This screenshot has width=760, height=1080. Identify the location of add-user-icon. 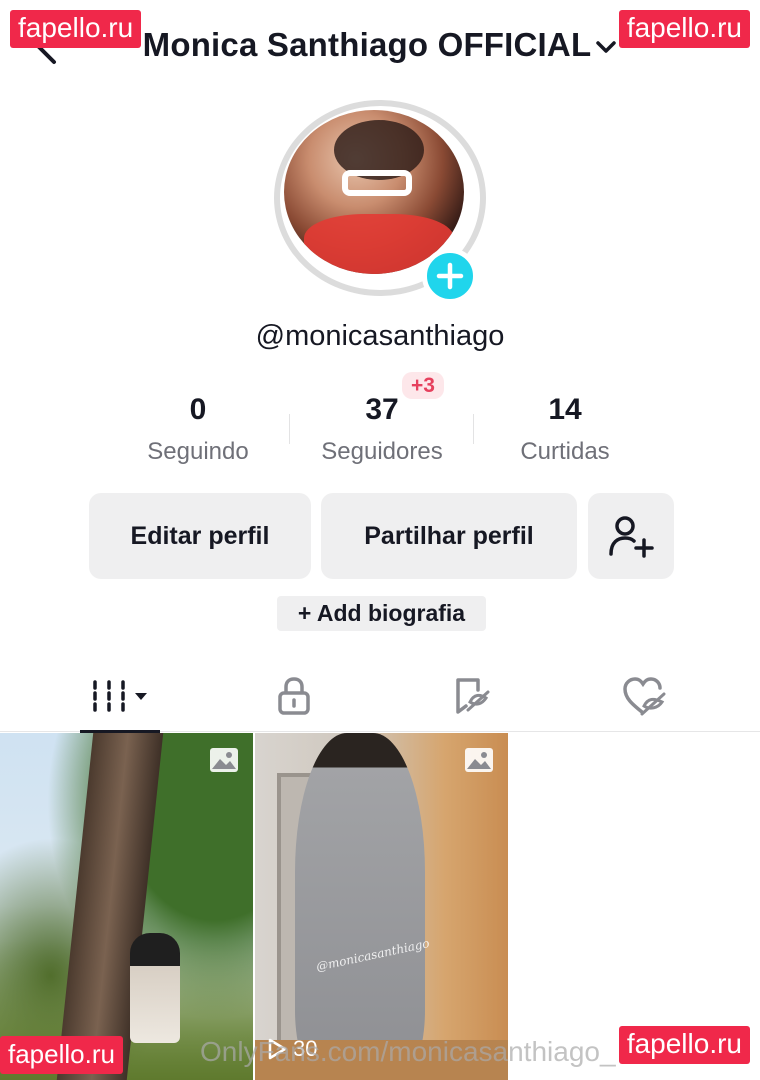
(631, 537).